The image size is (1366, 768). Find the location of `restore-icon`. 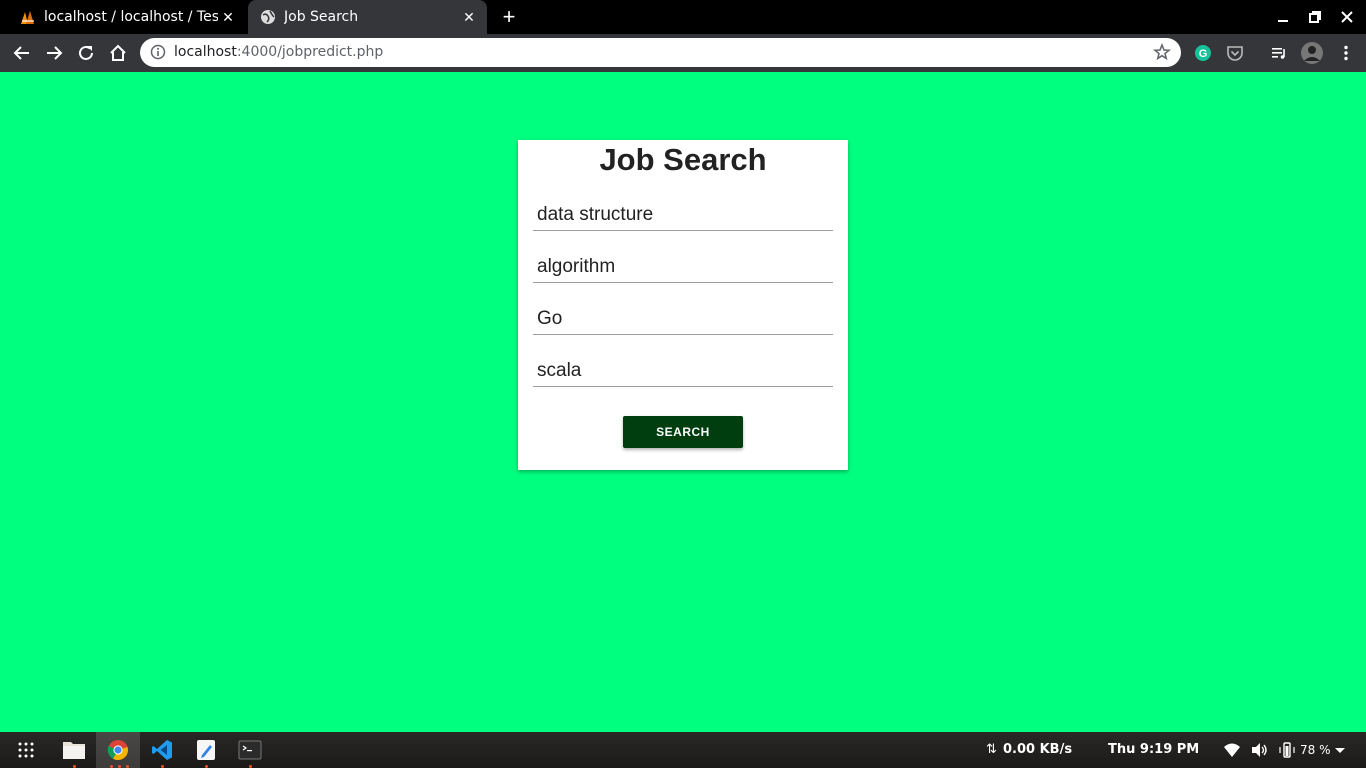

restore-icon is located at coordinates (1315, 17).